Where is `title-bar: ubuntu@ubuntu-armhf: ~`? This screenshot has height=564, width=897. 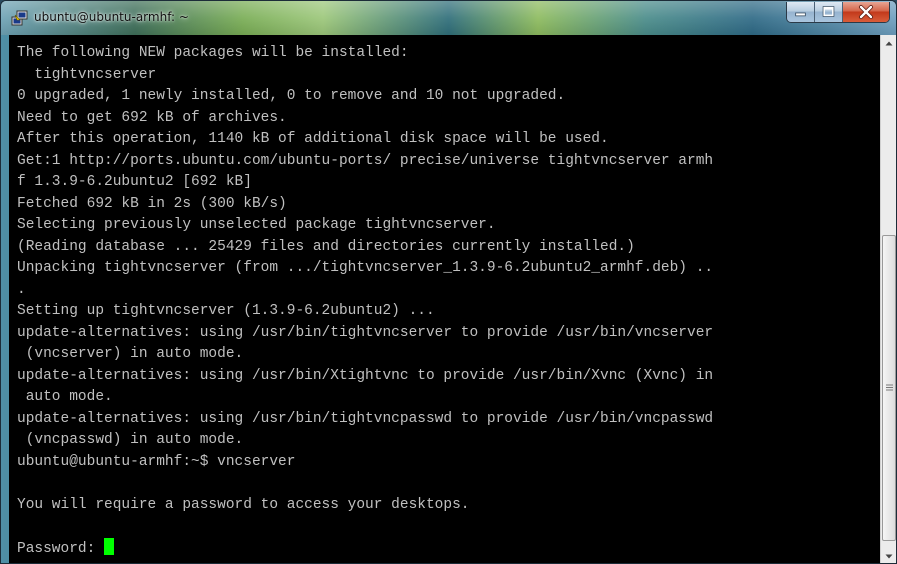
title-bar: ubuntu@ubuntu-armhf: ~ is located at coordinates (448, 18).